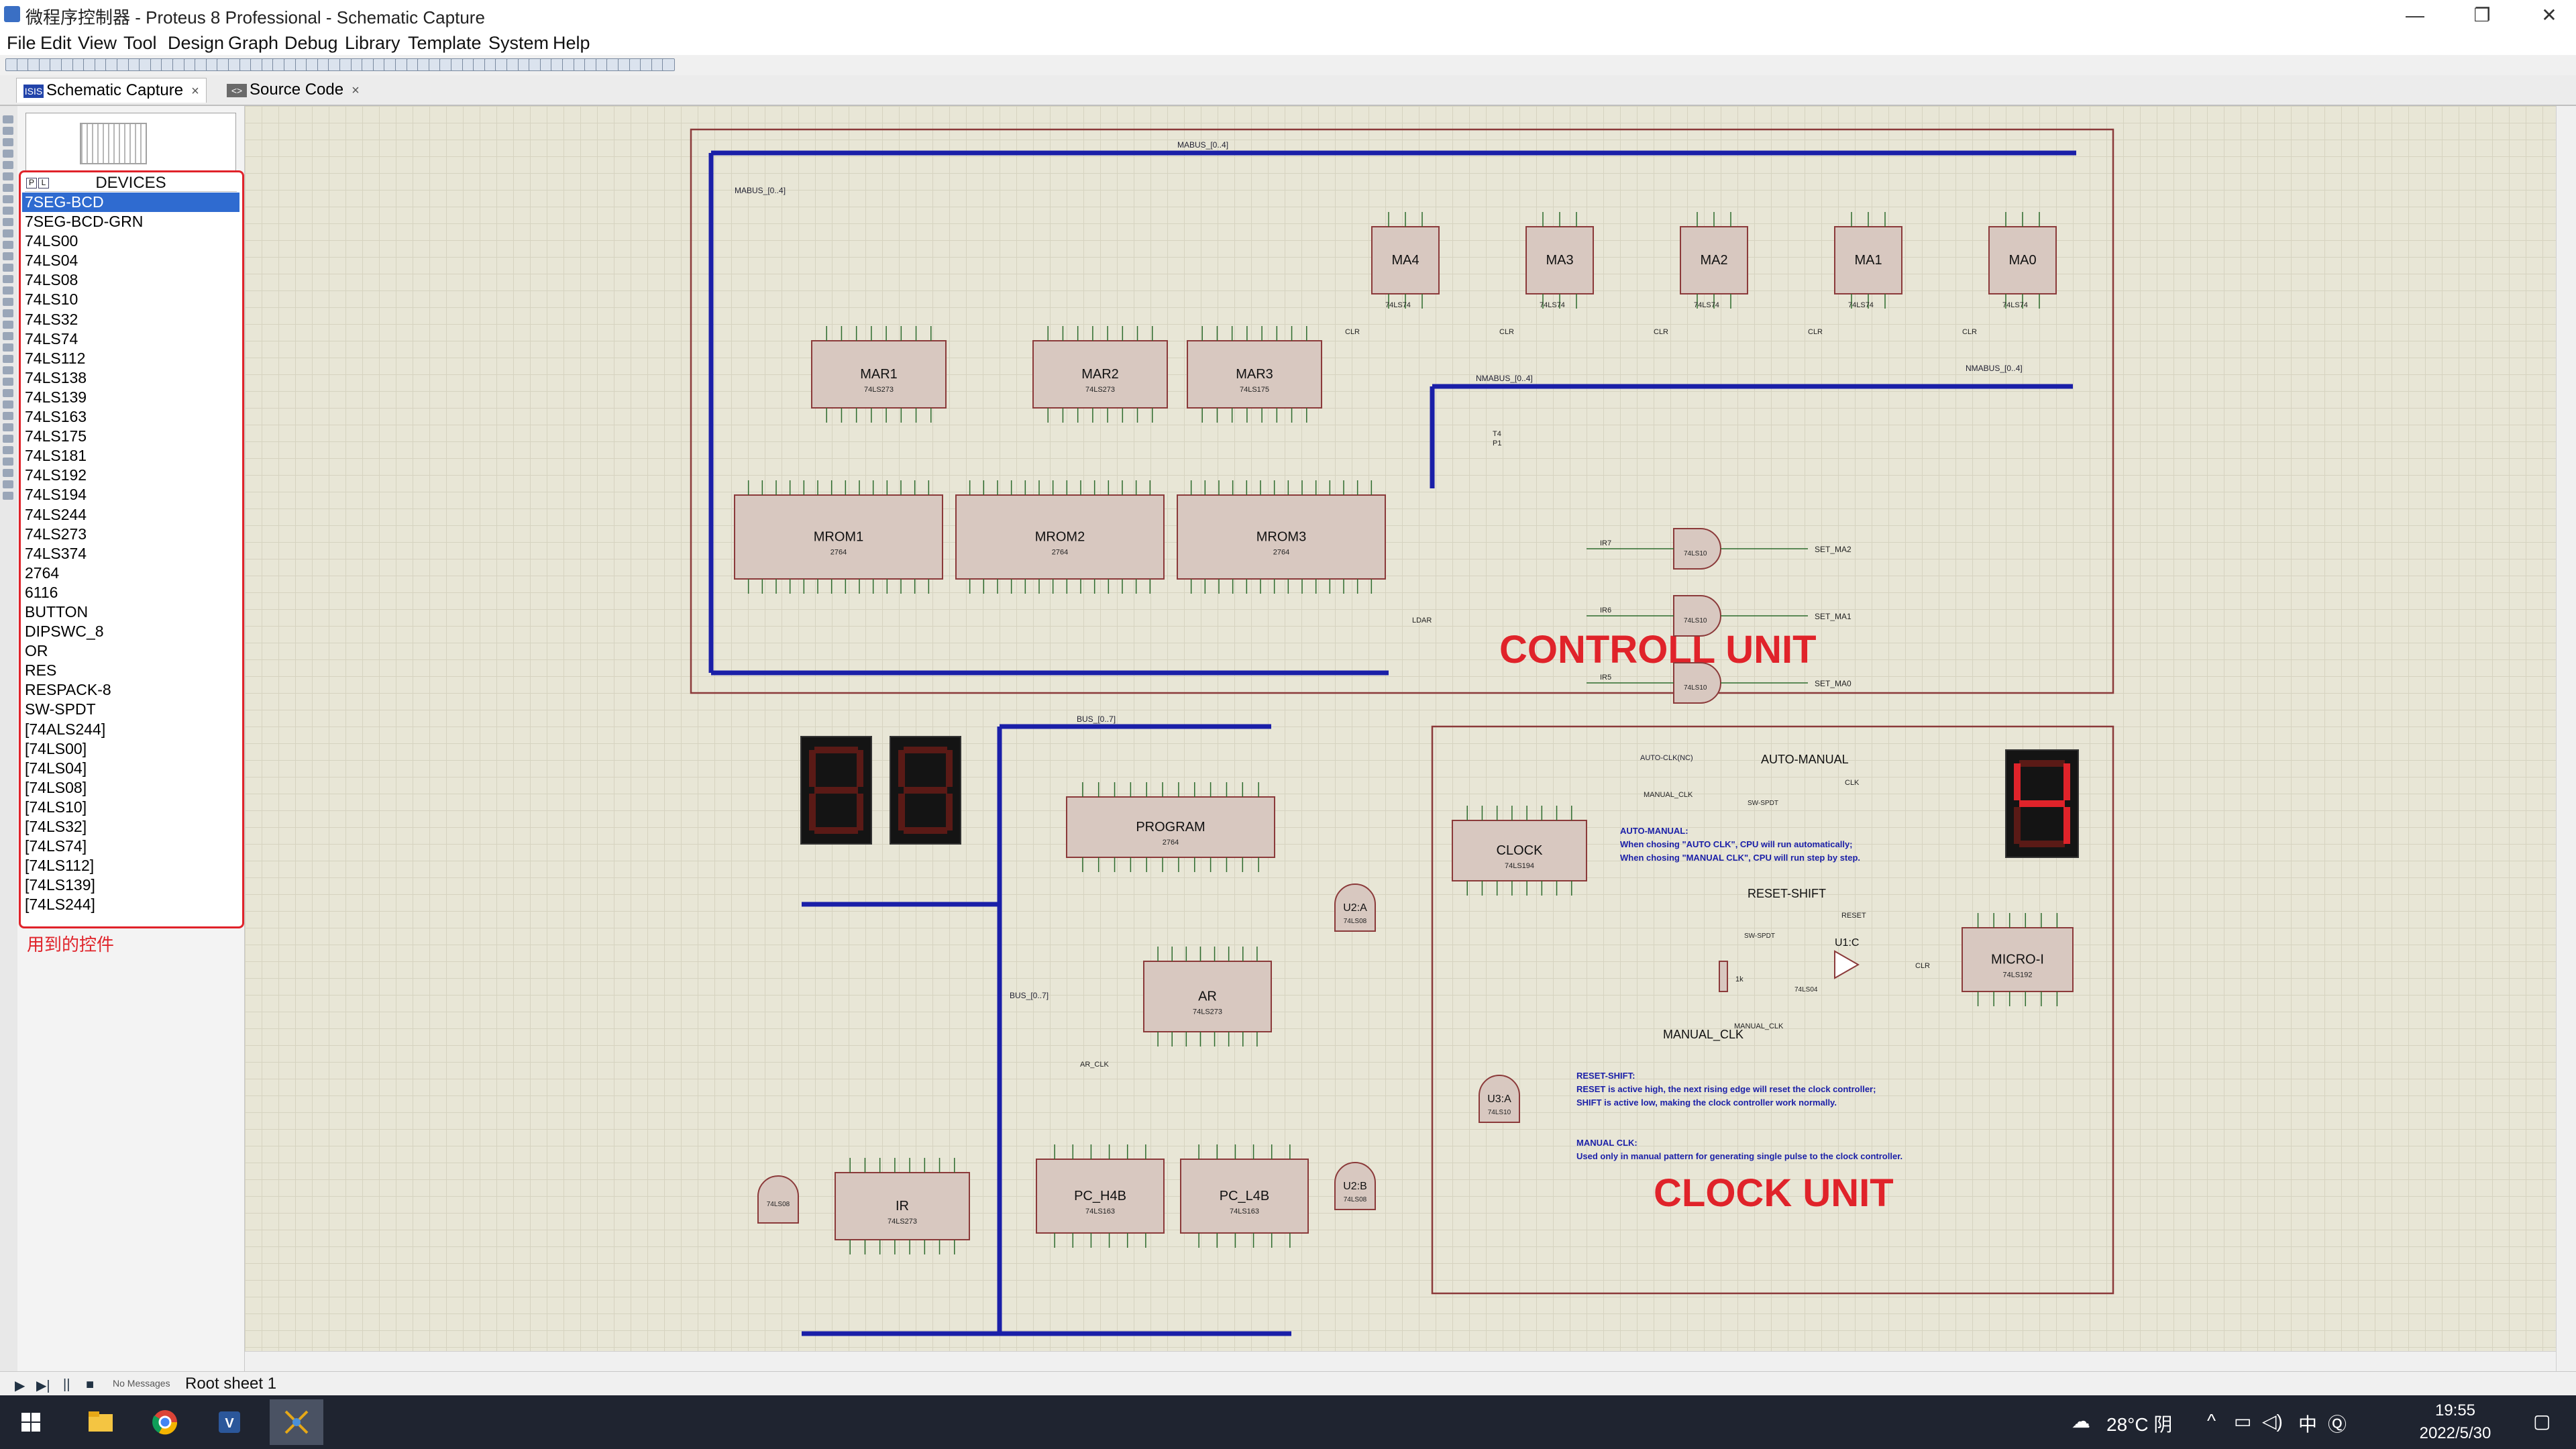  I want to click on device-item: [74LS112], so click(130, 865).